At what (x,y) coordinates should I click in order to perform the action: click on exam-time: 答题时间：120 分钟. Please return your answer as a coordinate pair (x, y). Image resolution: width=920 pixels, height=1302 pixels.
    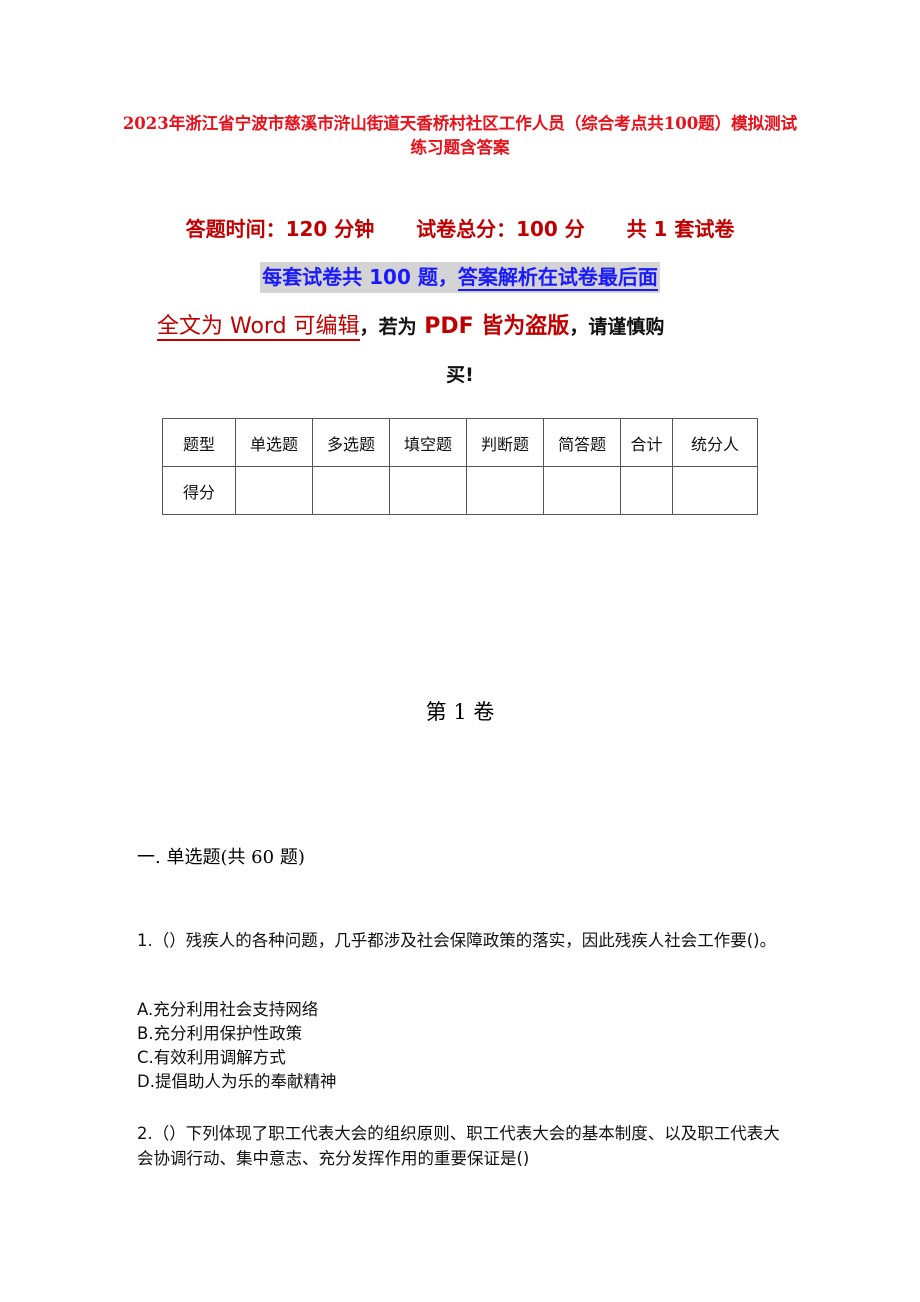
    Looking at the image, I should click on (280, 229).